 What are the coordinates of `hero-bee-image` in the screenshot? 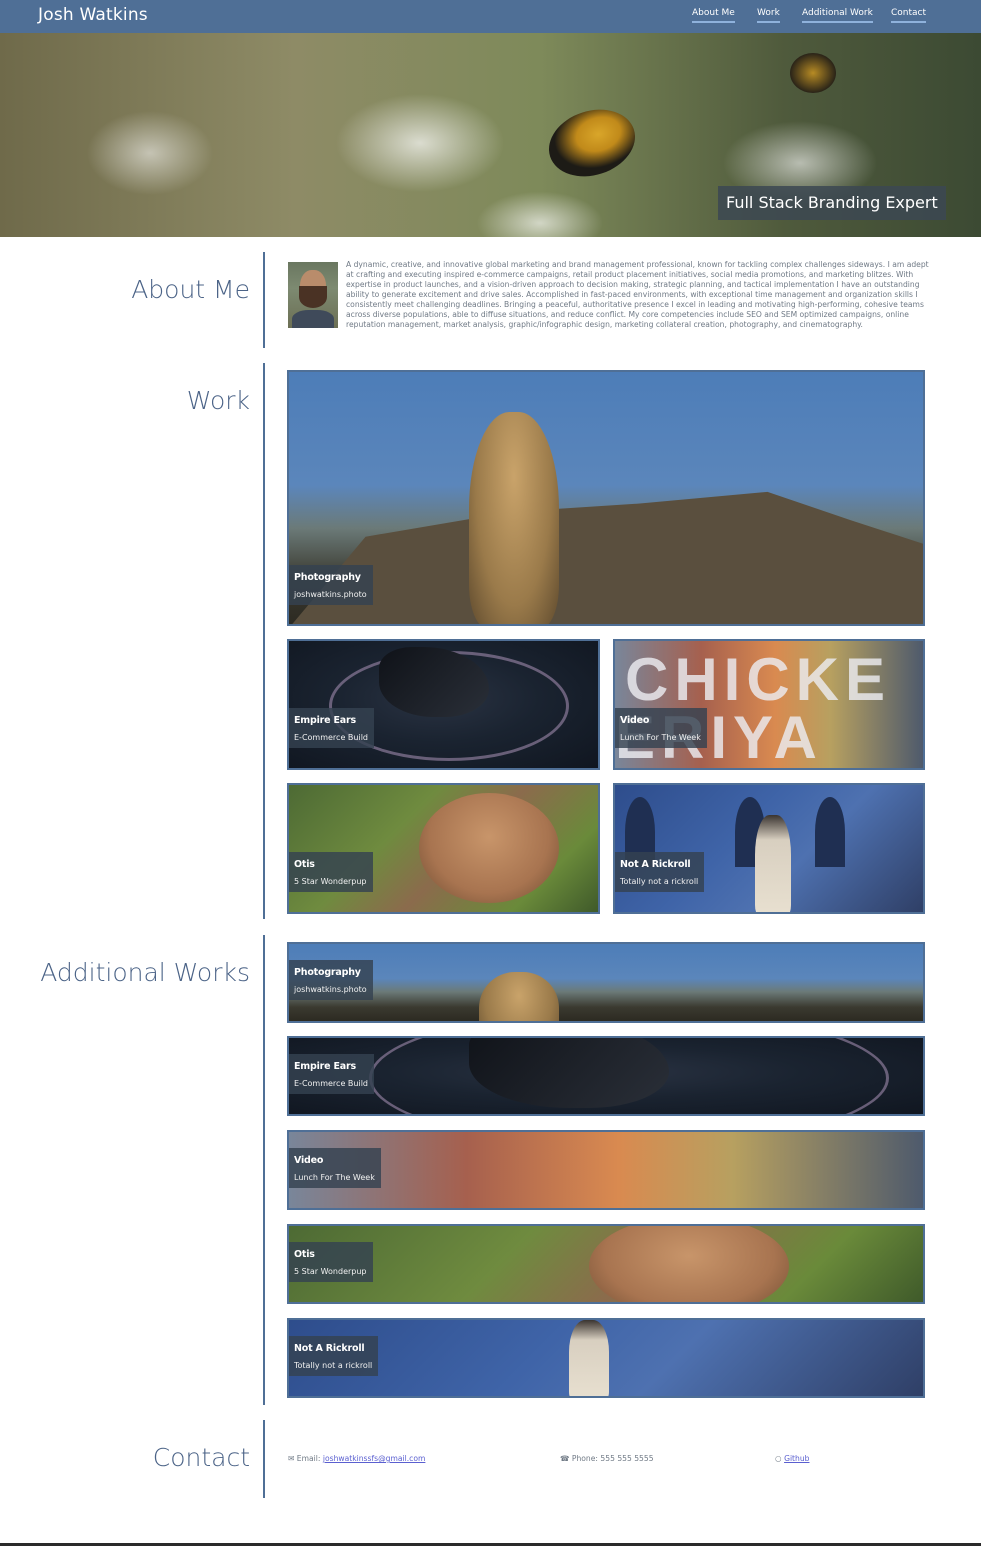 It's located at (592, 143).